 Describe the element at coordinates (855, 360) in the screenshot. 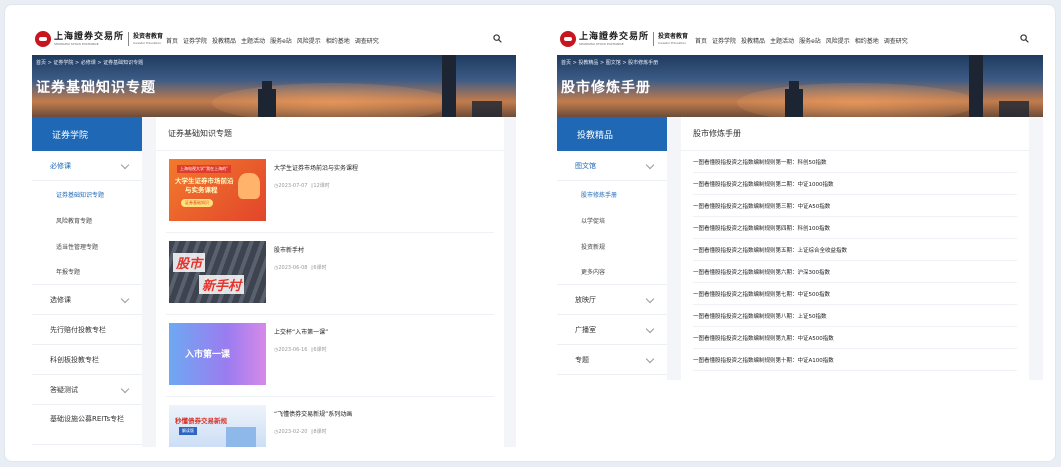

I see `article-link: 一图看懂股指投资之指数编制规则第十期：中证A100指数` at that location.